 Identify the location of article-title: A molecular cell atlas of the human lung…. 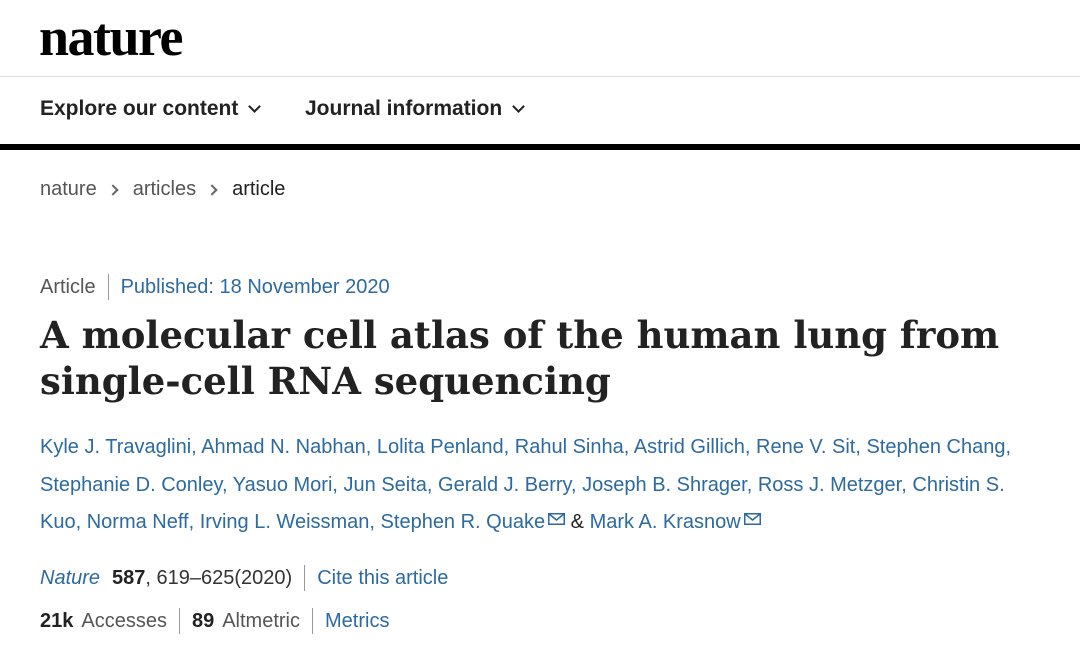
(520, 358).